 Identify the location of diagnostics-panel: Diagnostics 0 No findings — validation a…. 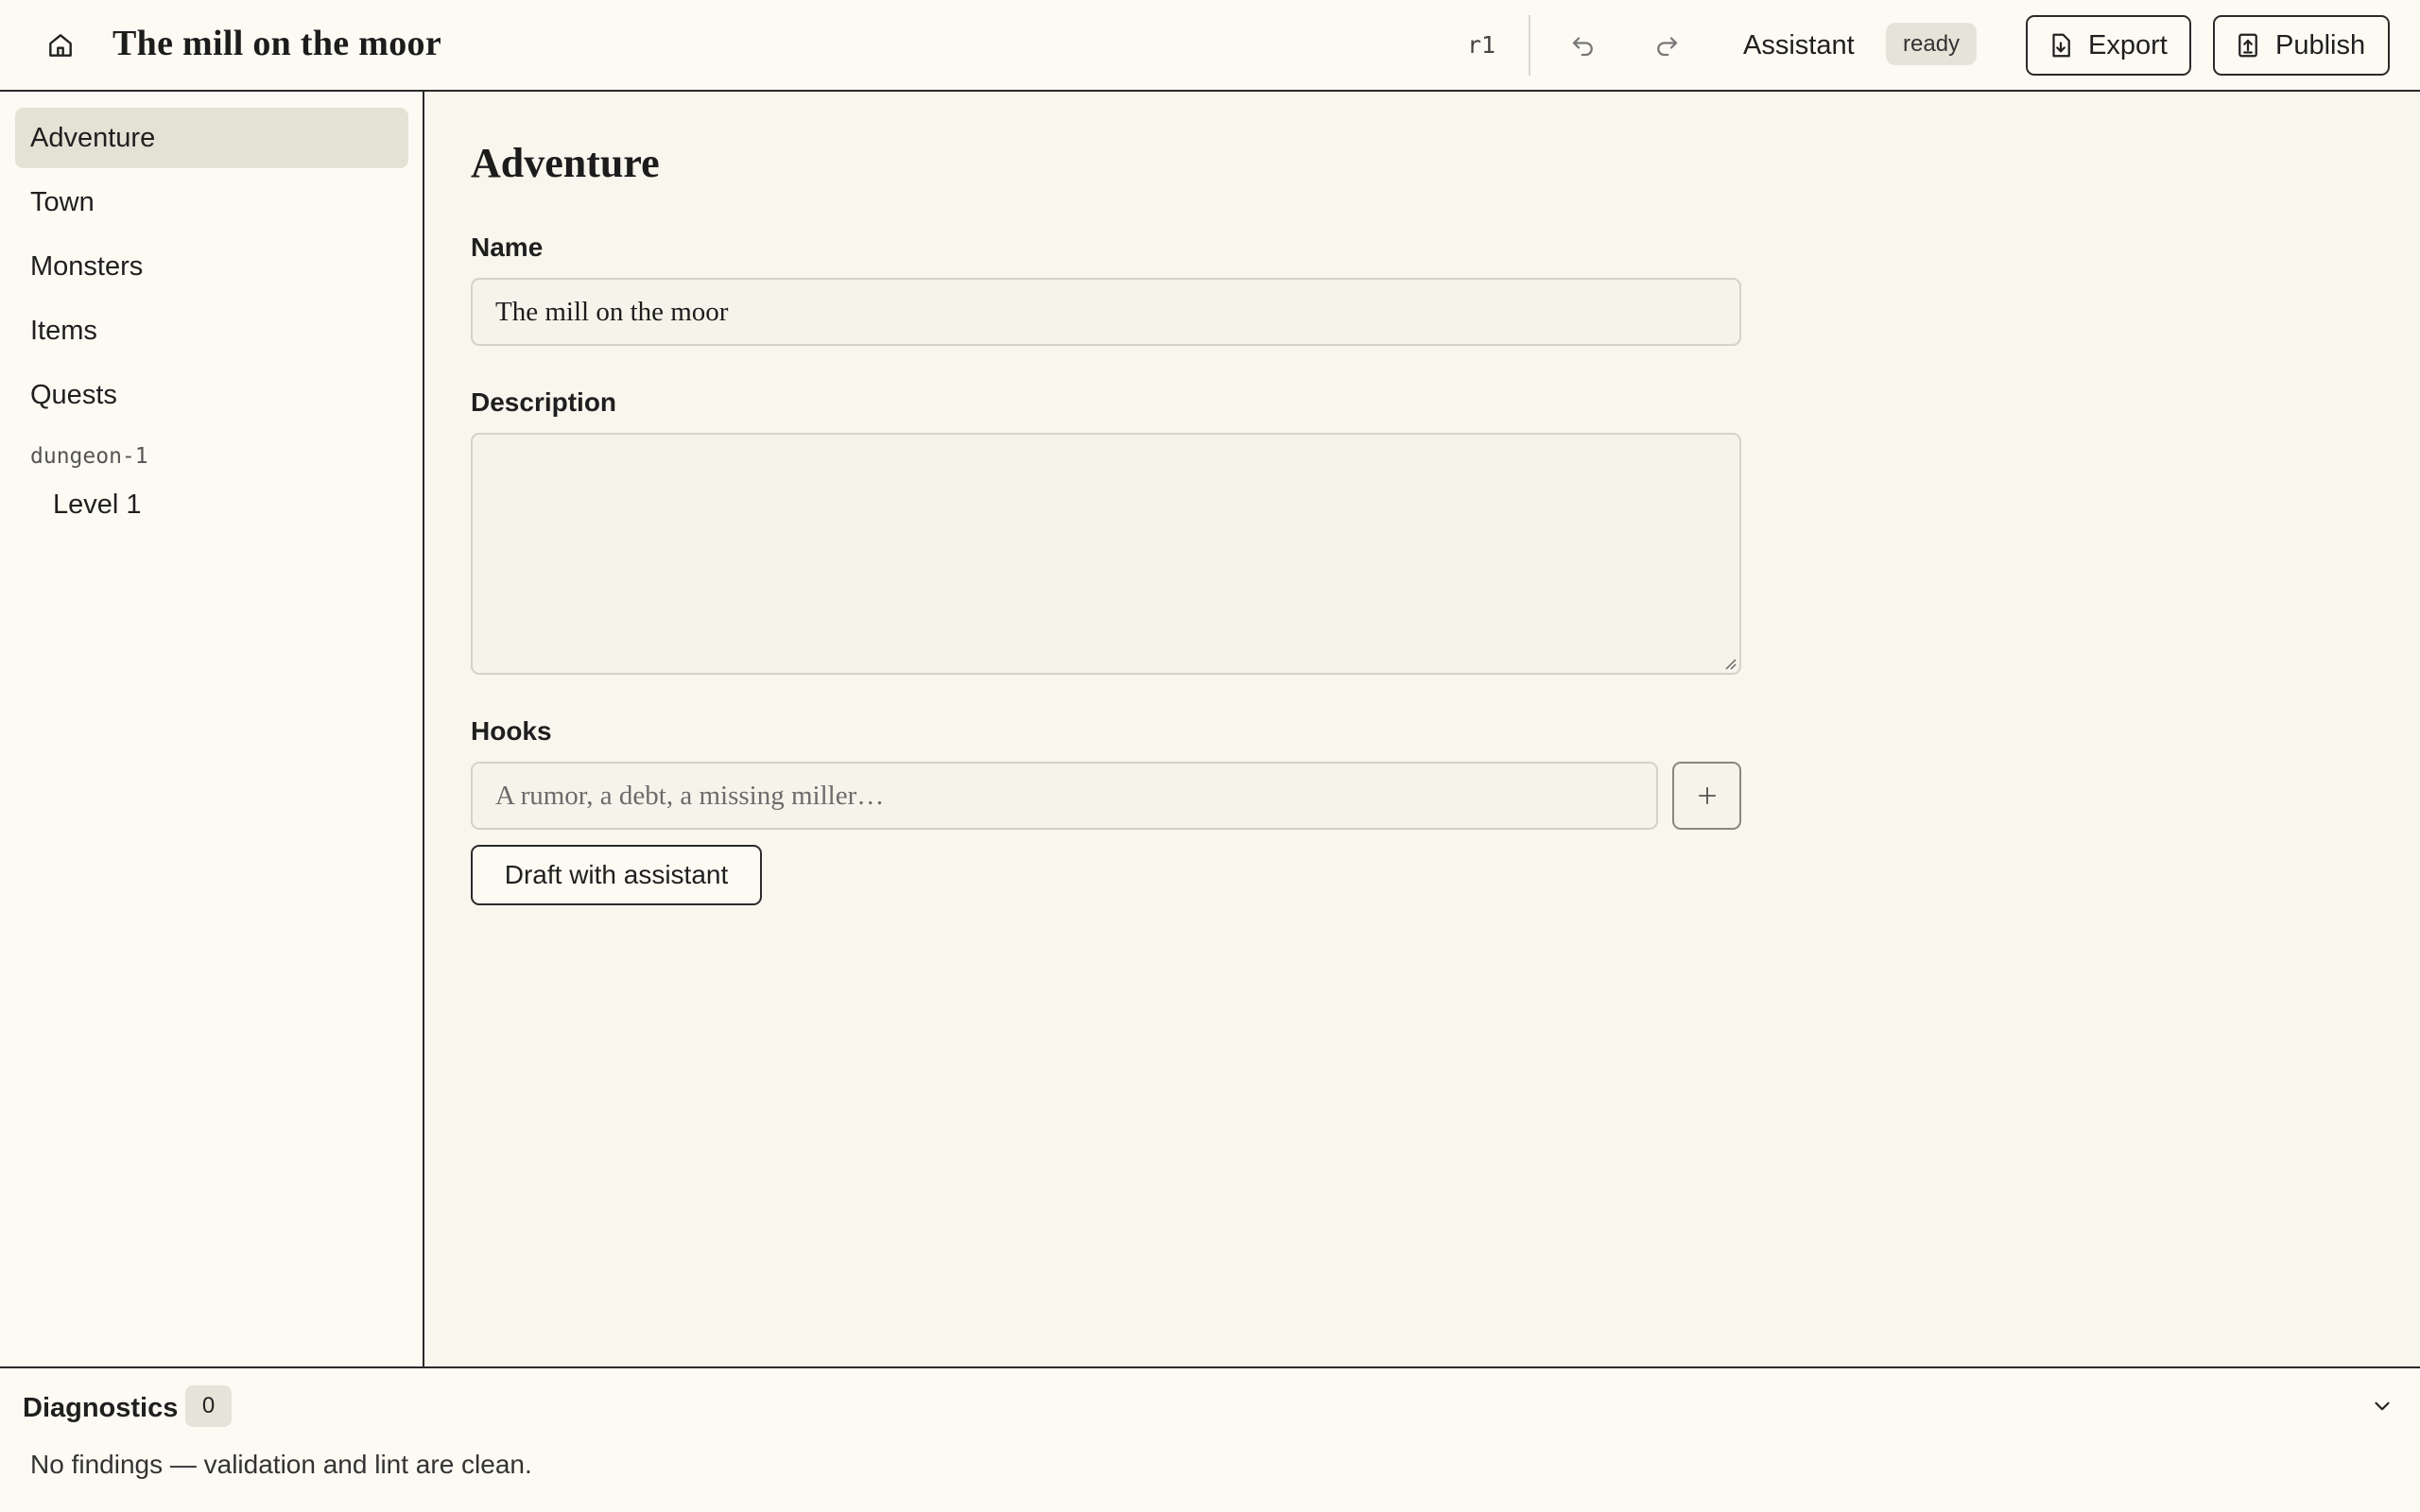
(1210, 1439).